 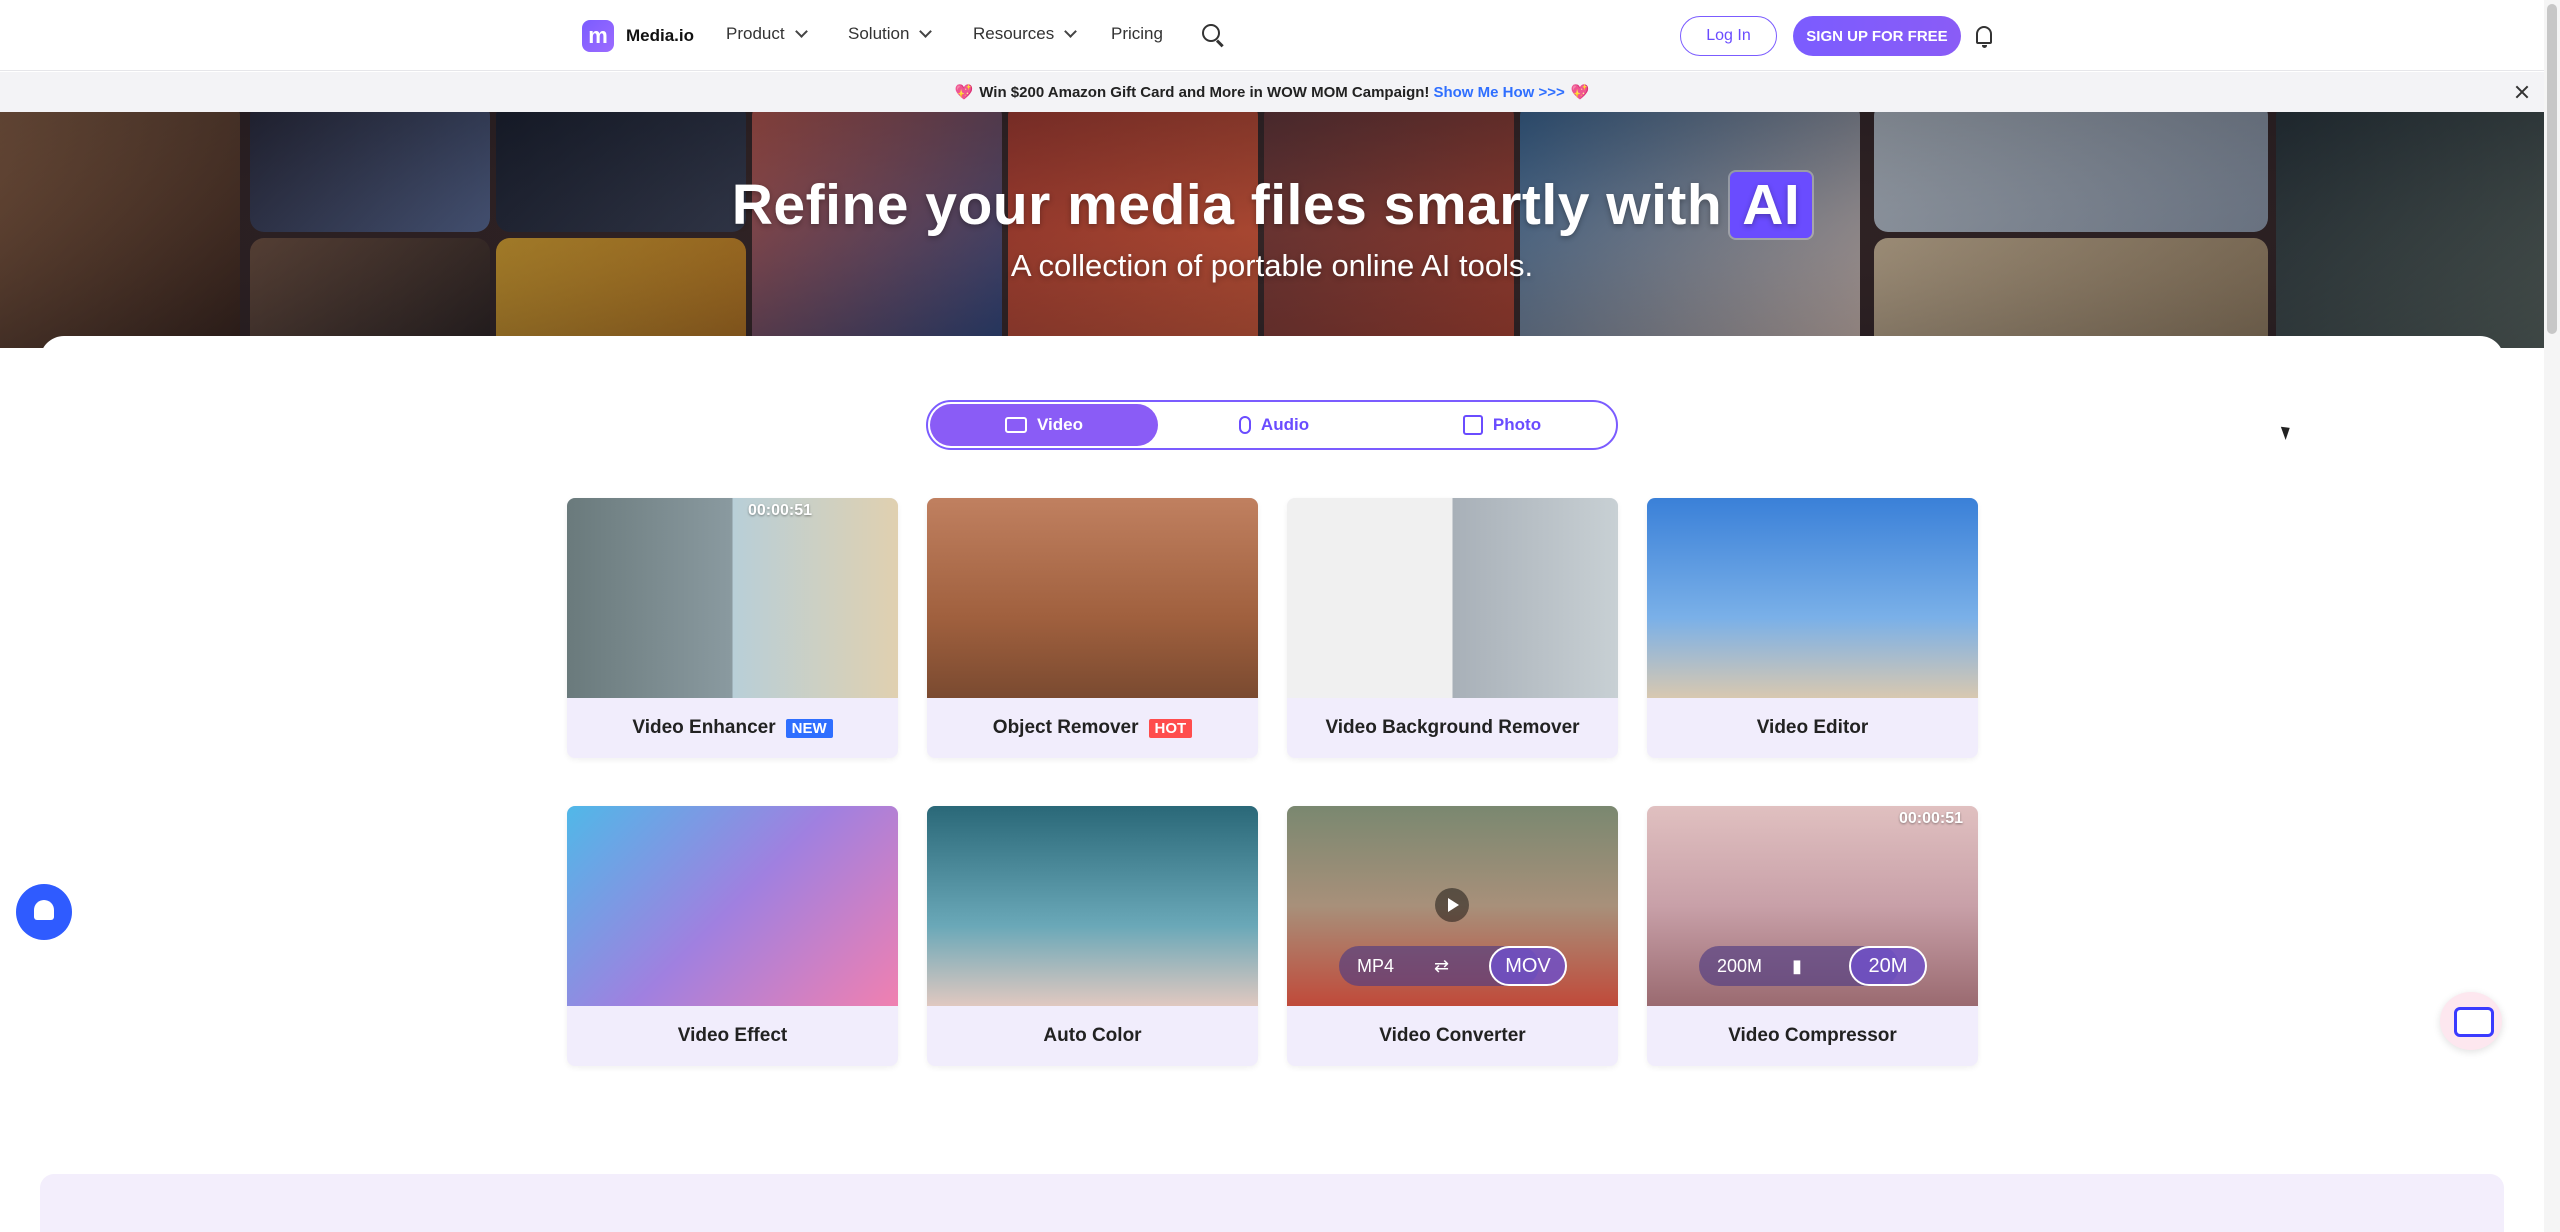 What do you see at coordinates (1272, 1203) in the screenshot?
I see `next-section-band` at bounding box center [1272, 1203].